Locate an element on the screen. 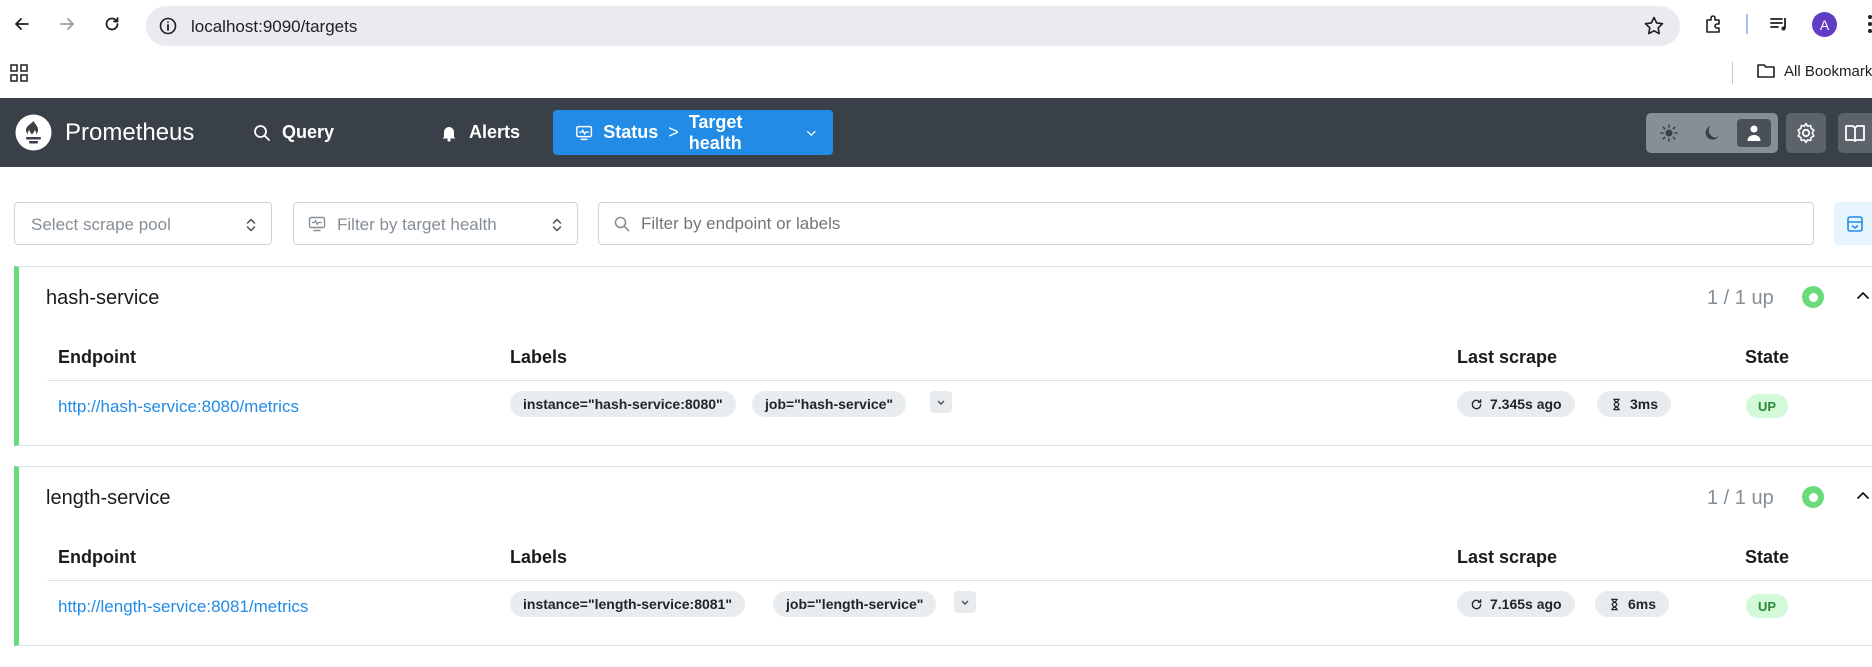  collapse-all-button is located at coordinates (1853, 223).